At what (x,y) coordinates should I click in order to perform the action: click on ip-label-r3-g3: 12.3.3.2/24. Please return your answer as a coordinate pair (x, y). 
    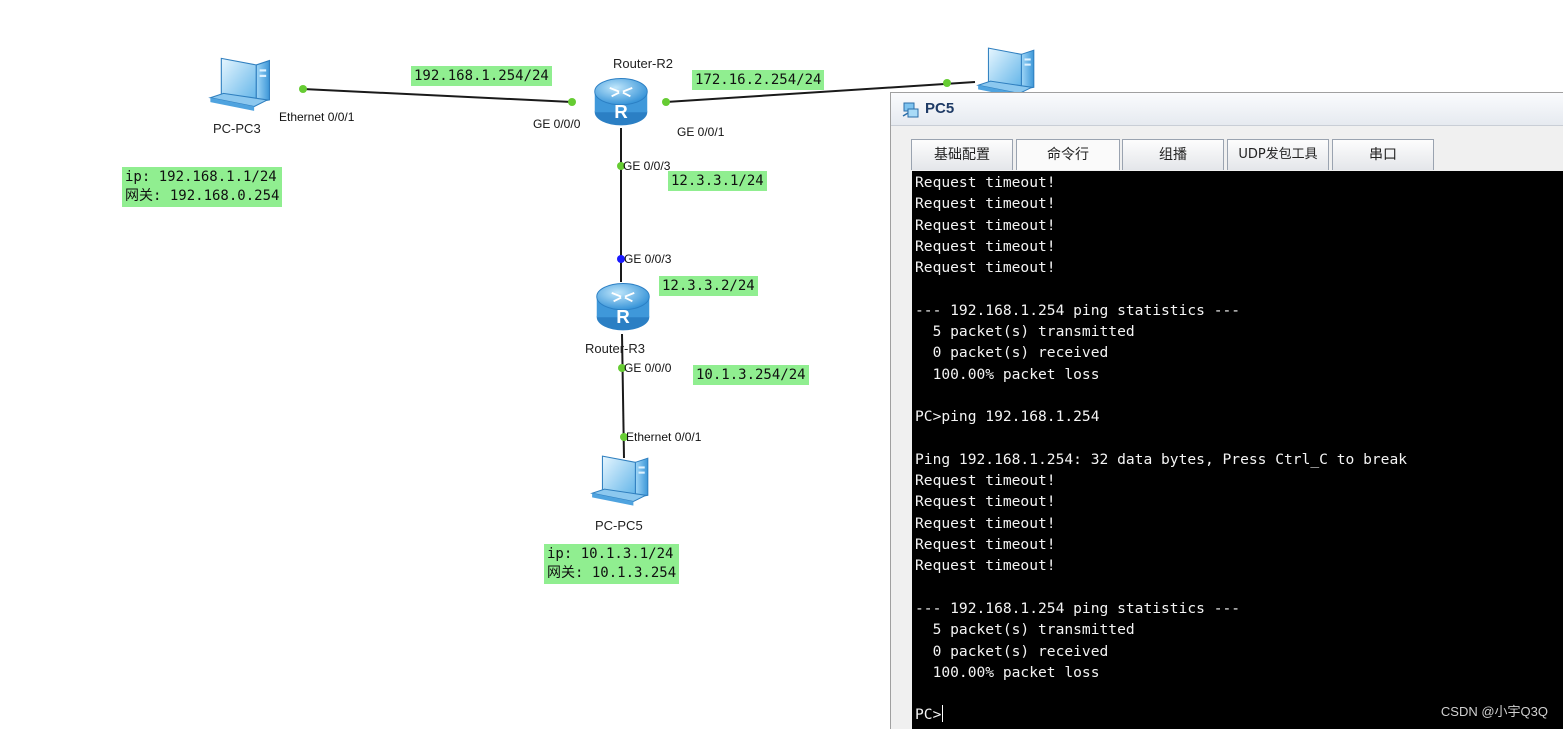
    Looking at the image, I should click on (708, 286).